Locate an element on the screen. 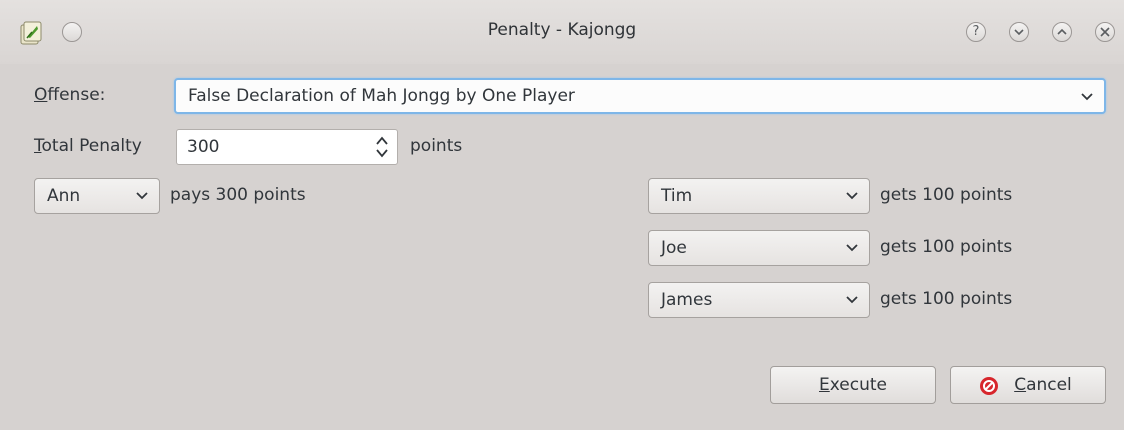  minimize-icon is located at coordinates (1019, 32).